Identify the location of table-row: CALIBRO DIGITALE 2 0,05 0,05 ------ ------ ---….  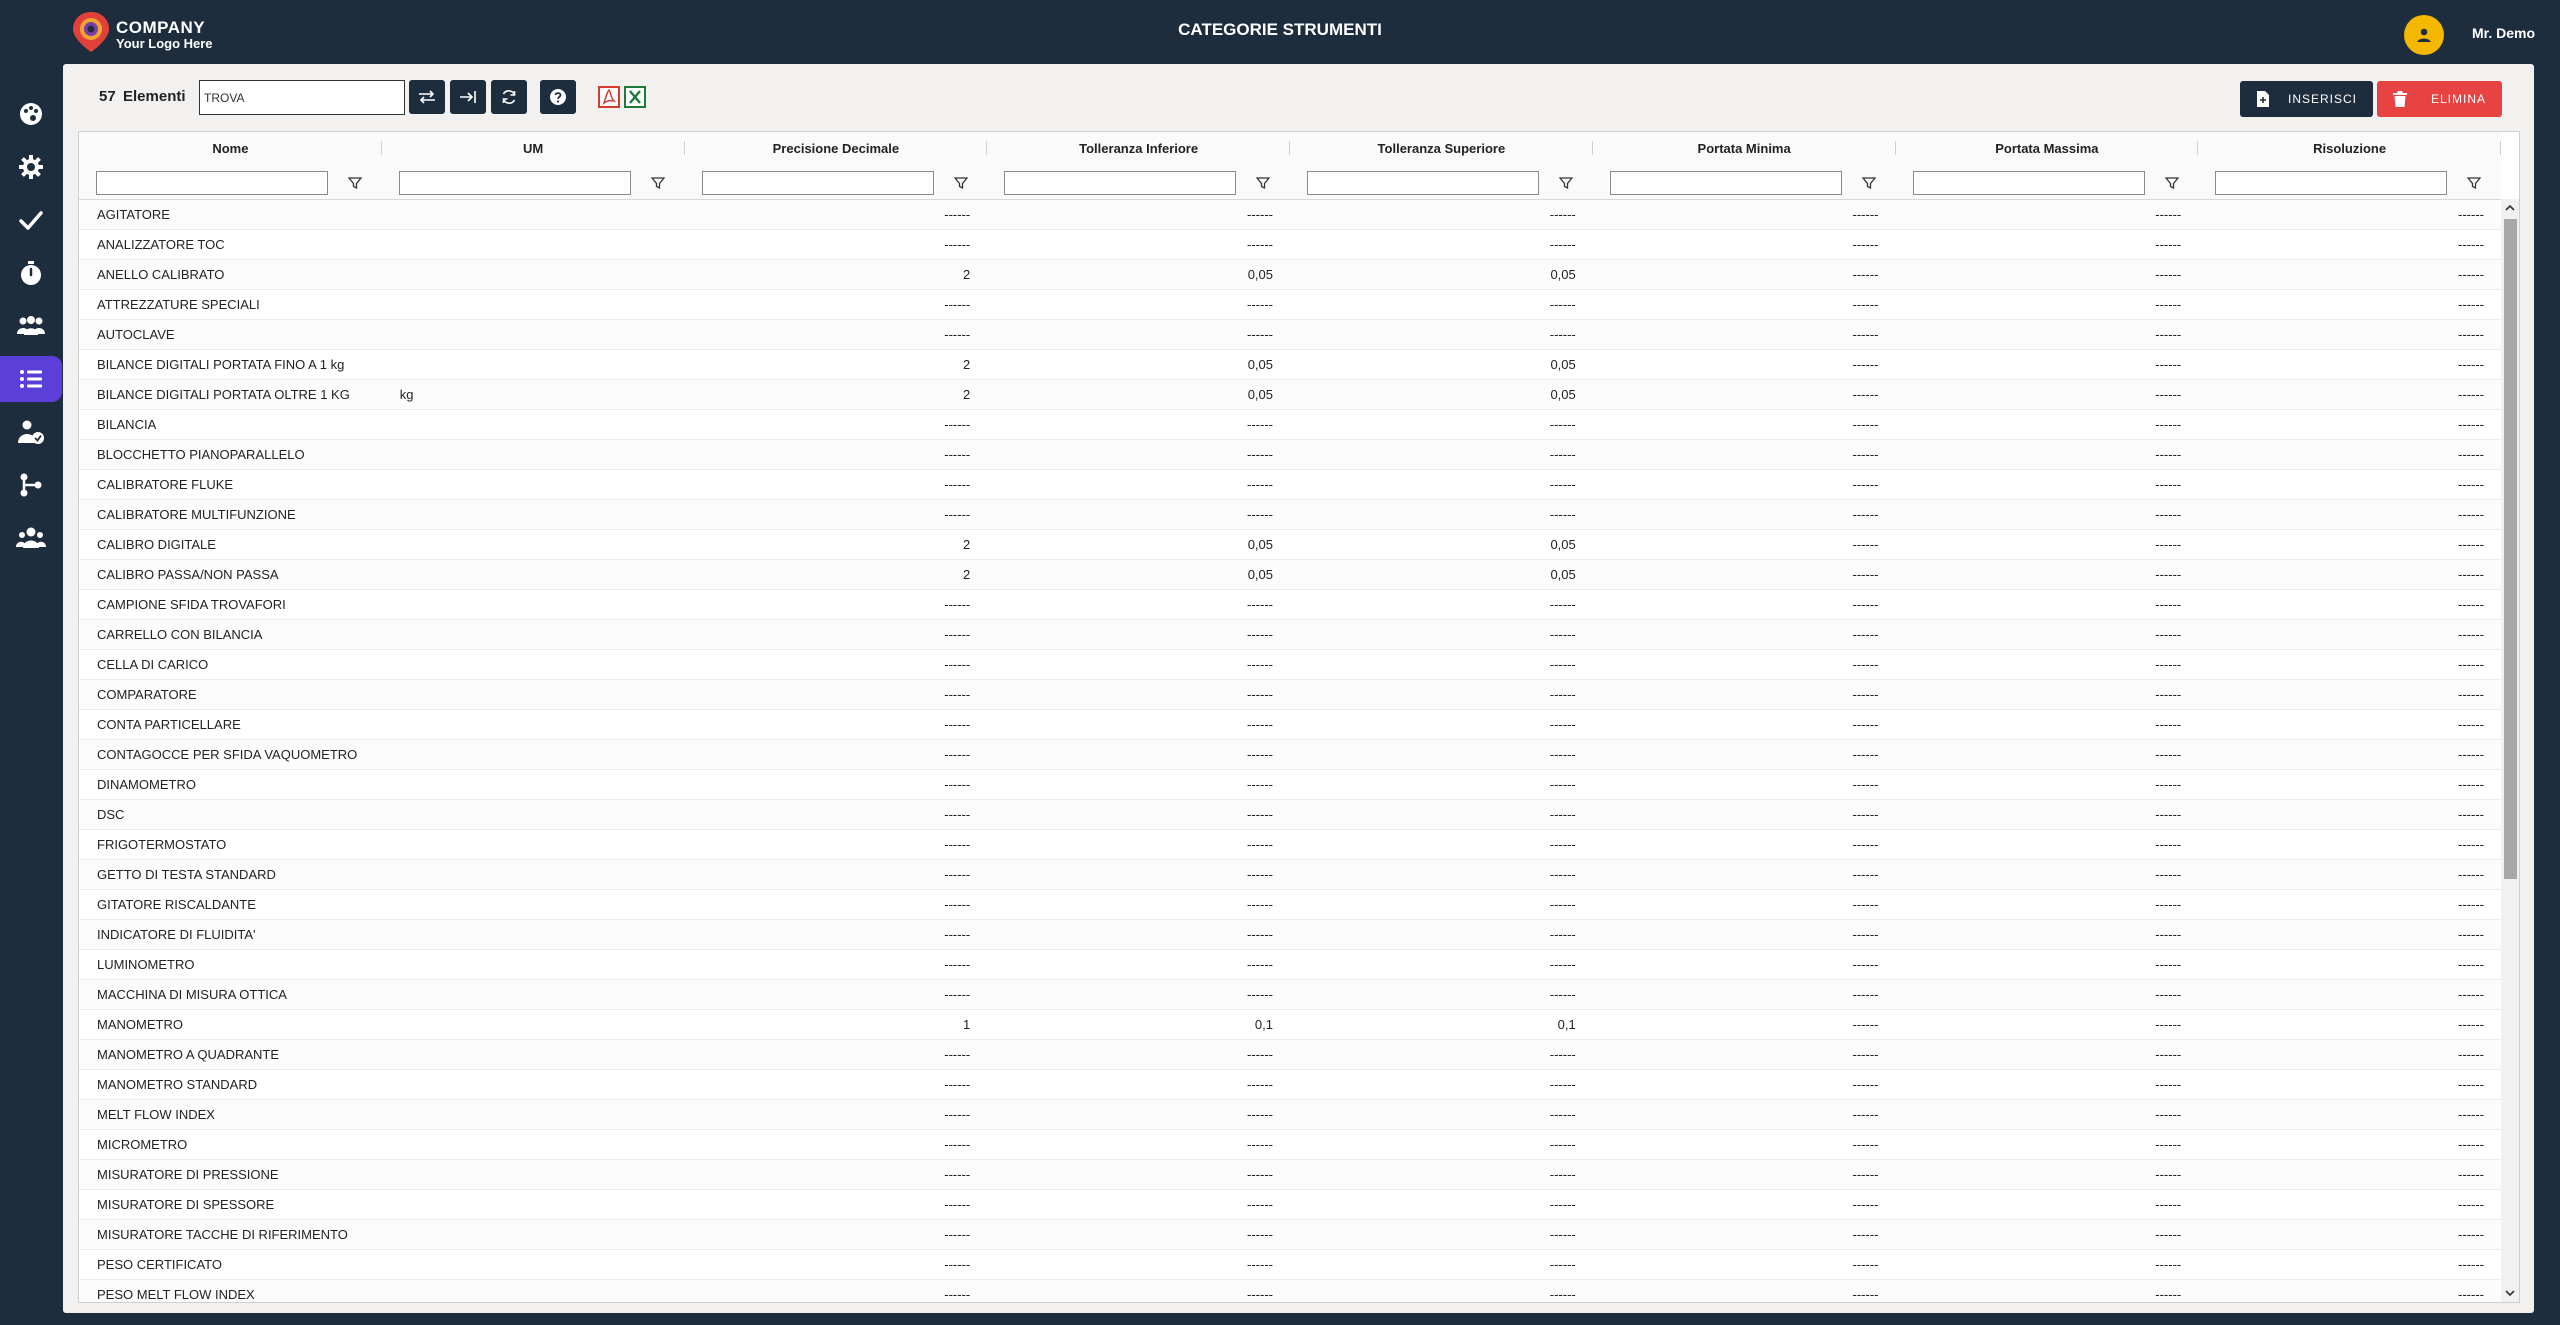
(1290, 545).